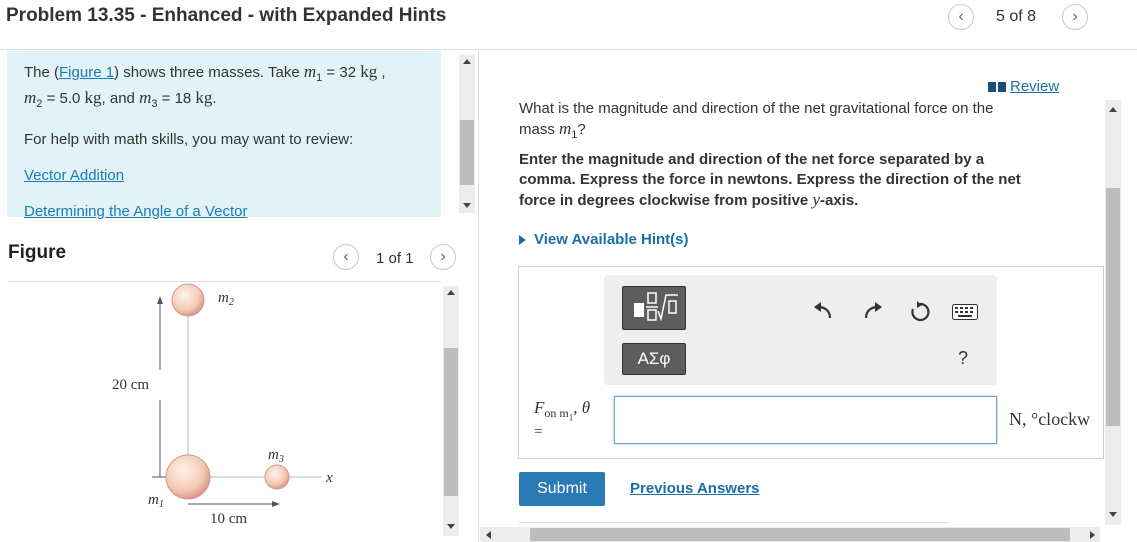 The width and height of the screenshot is (1137, 542). I want to click on m2-unit: kg, so click(93, 97).